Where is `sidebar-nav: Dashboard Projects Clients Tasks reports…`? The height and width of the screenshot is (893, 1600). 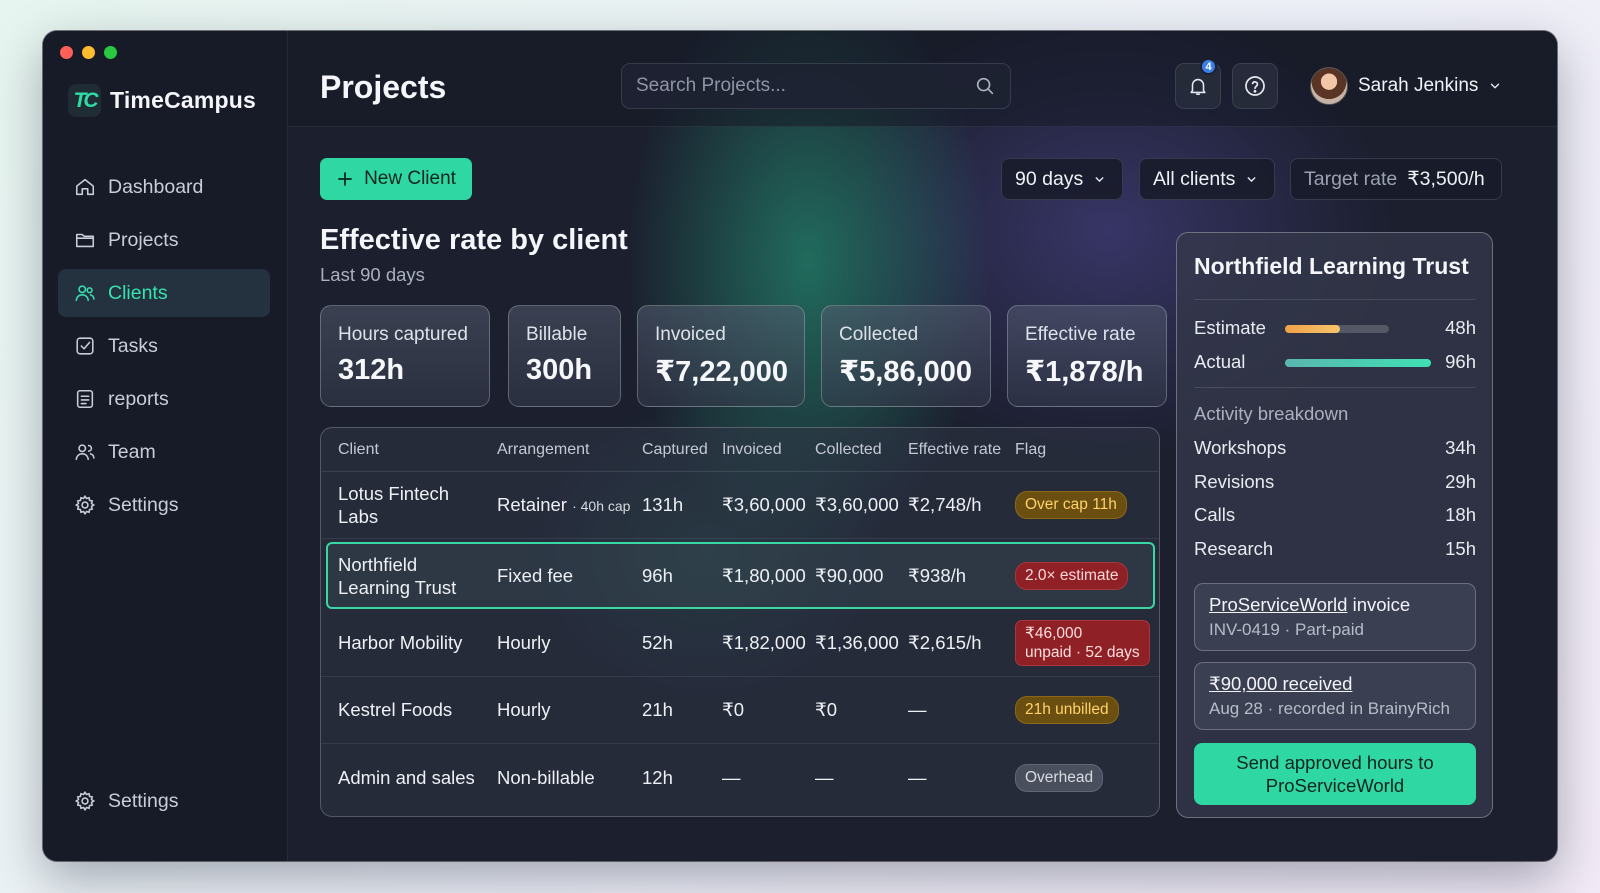 sidebar-nav: Dashboard Projects Clients Tasks reports… is located at coordinates (164, 348).